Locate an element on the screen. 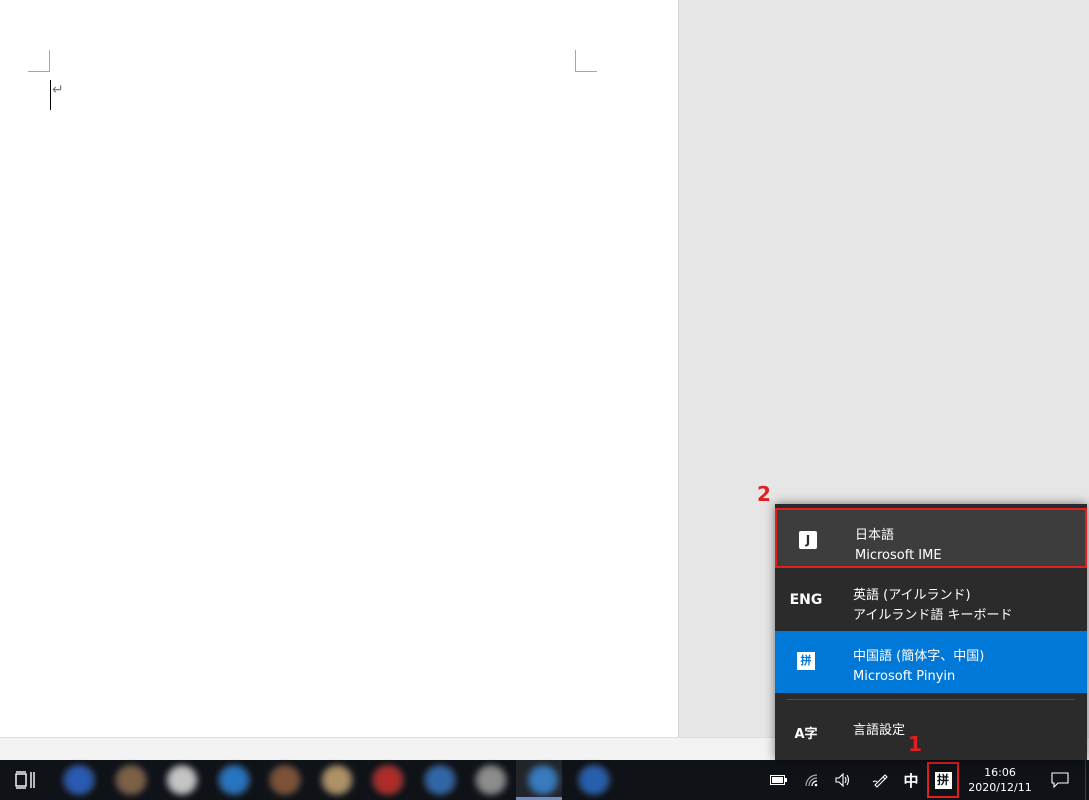 This screenshot has height=800, width=1089. language-name: 英語 (アイルランド) is located at coordinates (912, 595).